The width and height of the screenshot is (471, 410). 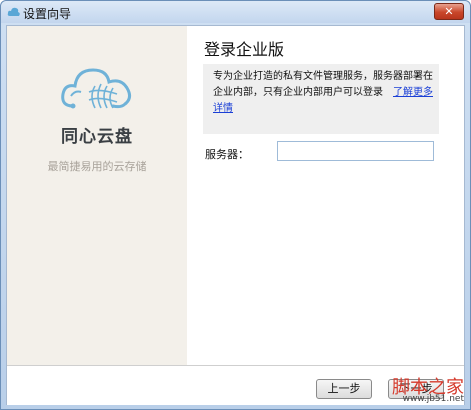 I want to click on watermark: 脚本之家 www.jb51.net, so click(x=408, y=390).